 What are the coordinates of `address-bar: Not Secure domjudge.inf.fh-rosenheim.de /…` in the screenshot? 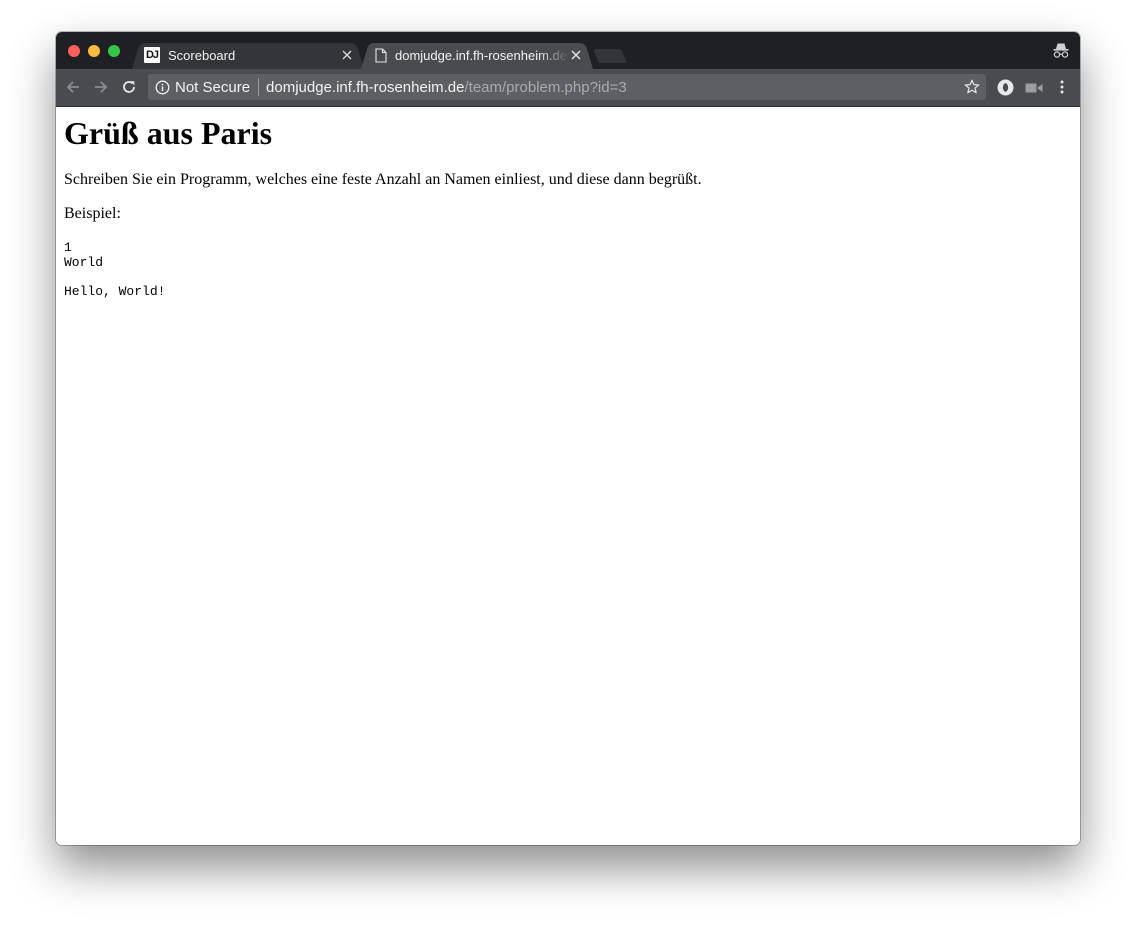 It's located at (567, 87).